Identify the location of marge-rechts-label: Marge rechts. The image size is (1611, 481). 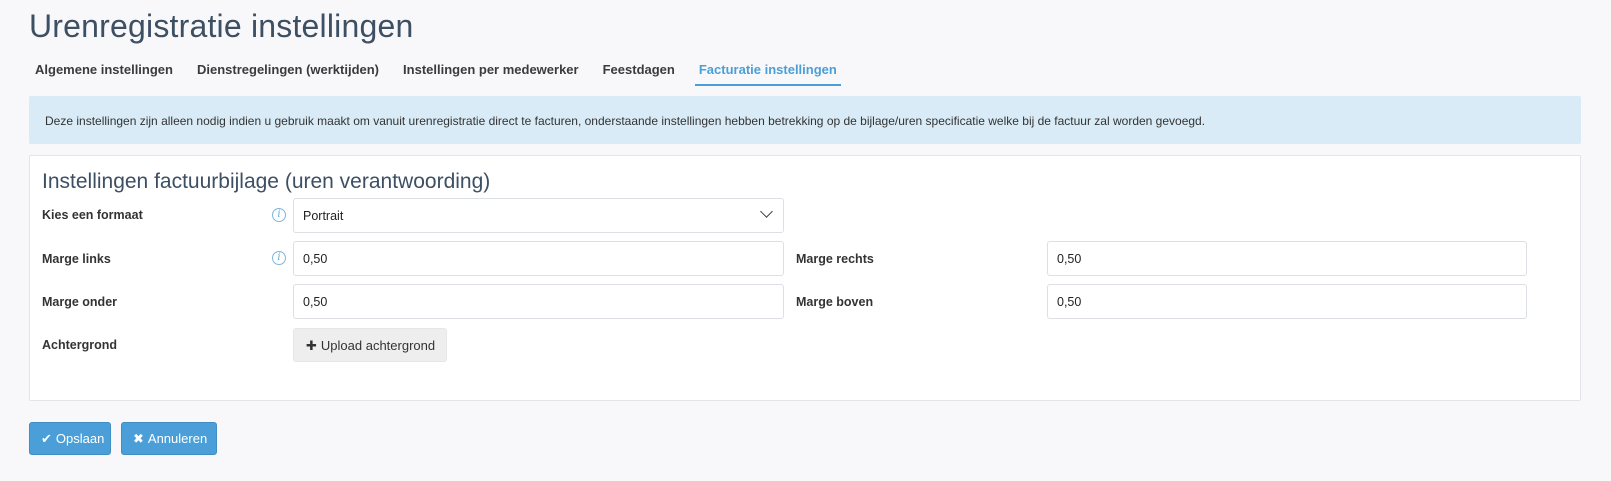
(835, 259).